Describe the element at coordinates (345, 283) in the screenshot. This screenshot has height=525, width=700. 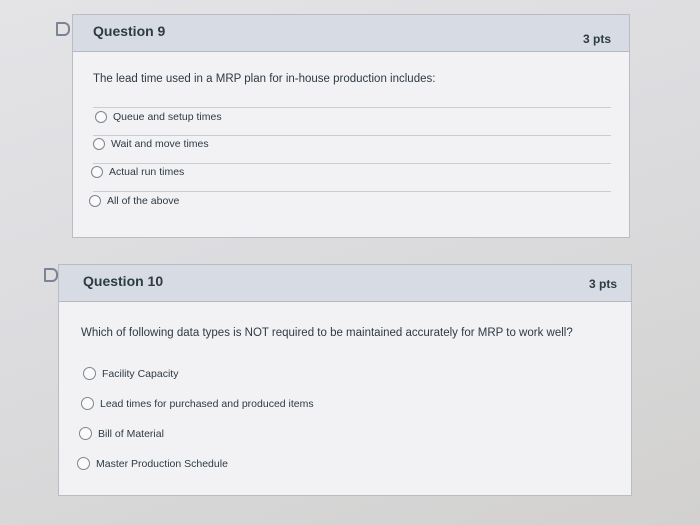
I see `question-header: Question 10 3 pts` at that location.